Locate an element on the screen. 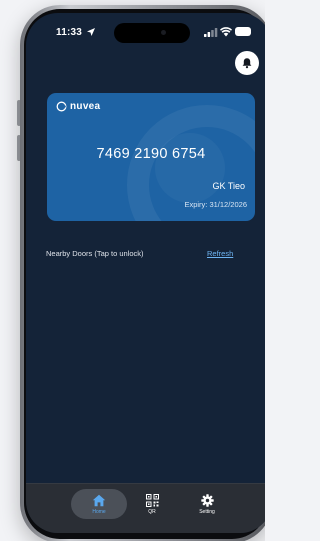  nav-home-tab: Home is located at coordinates (99, 504).